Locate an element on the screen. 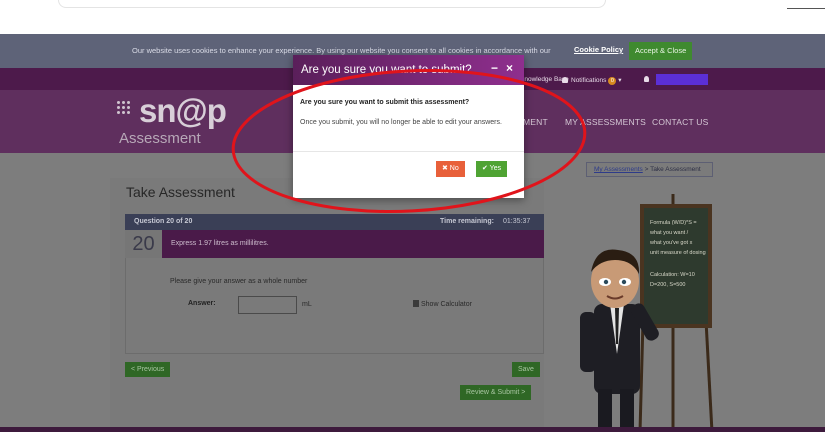  chalk-line-6: D=200, S=500 is located at coordinates (667, 285).